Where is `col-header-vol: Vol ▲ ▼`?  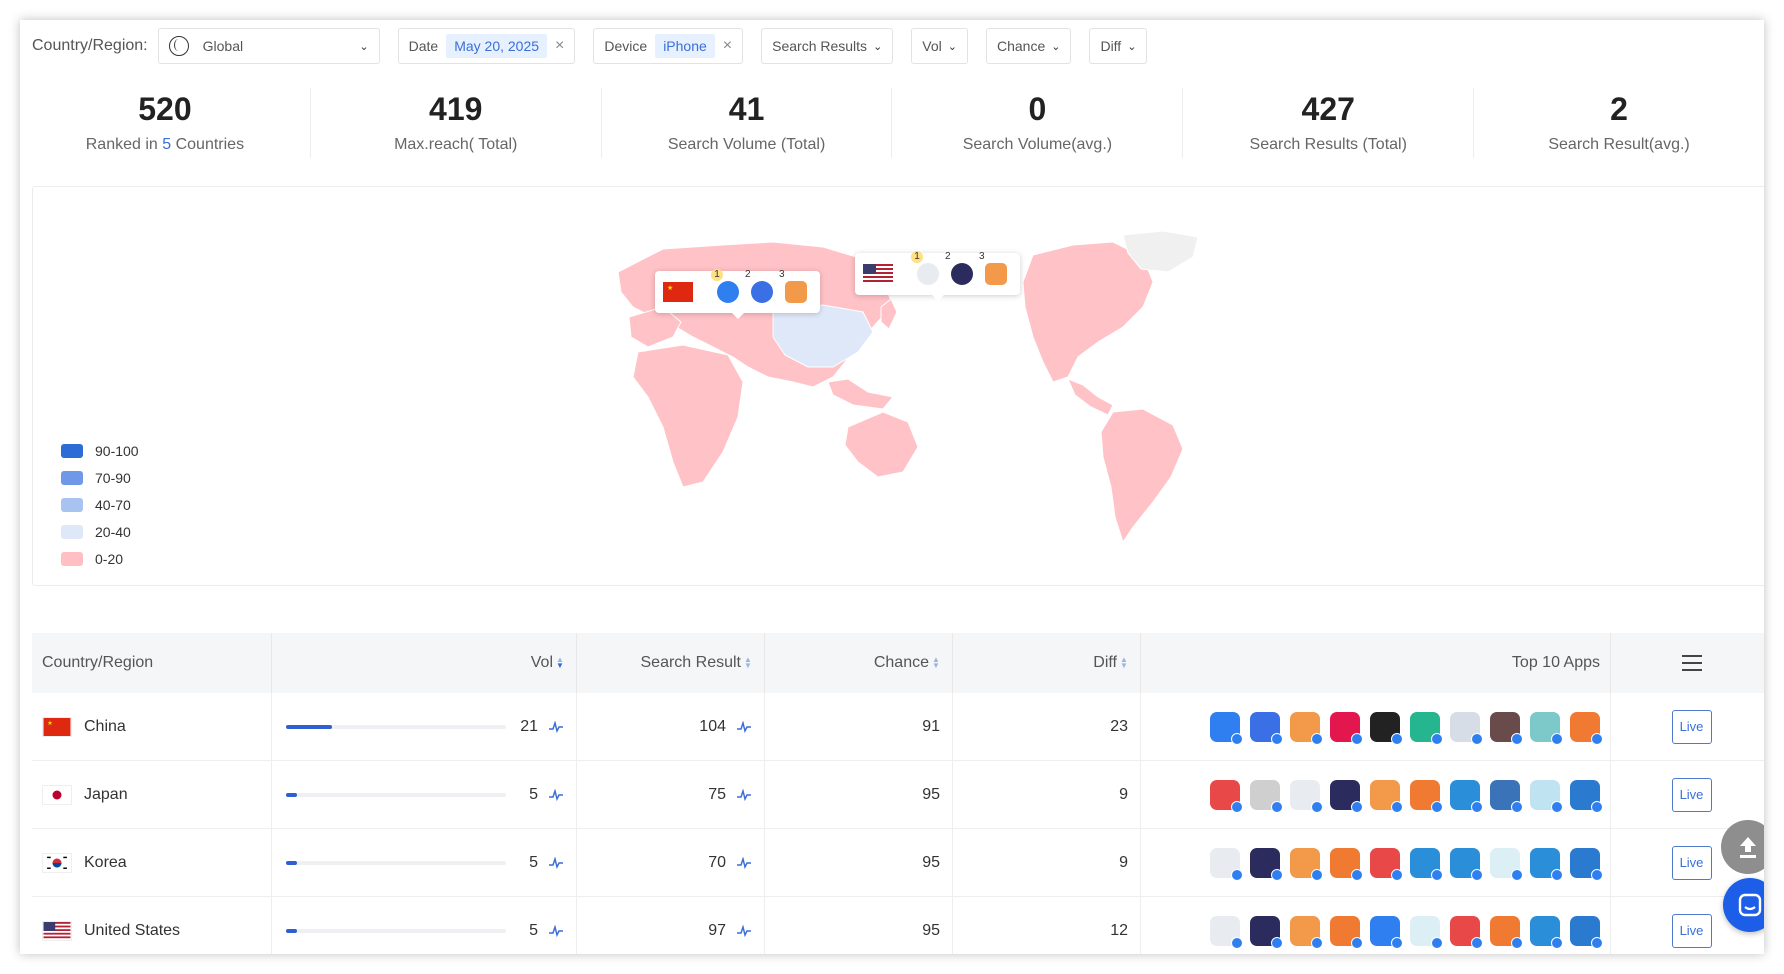
col-header-vol: Vol ▲ ▼ is located at coordinates (424, 663).